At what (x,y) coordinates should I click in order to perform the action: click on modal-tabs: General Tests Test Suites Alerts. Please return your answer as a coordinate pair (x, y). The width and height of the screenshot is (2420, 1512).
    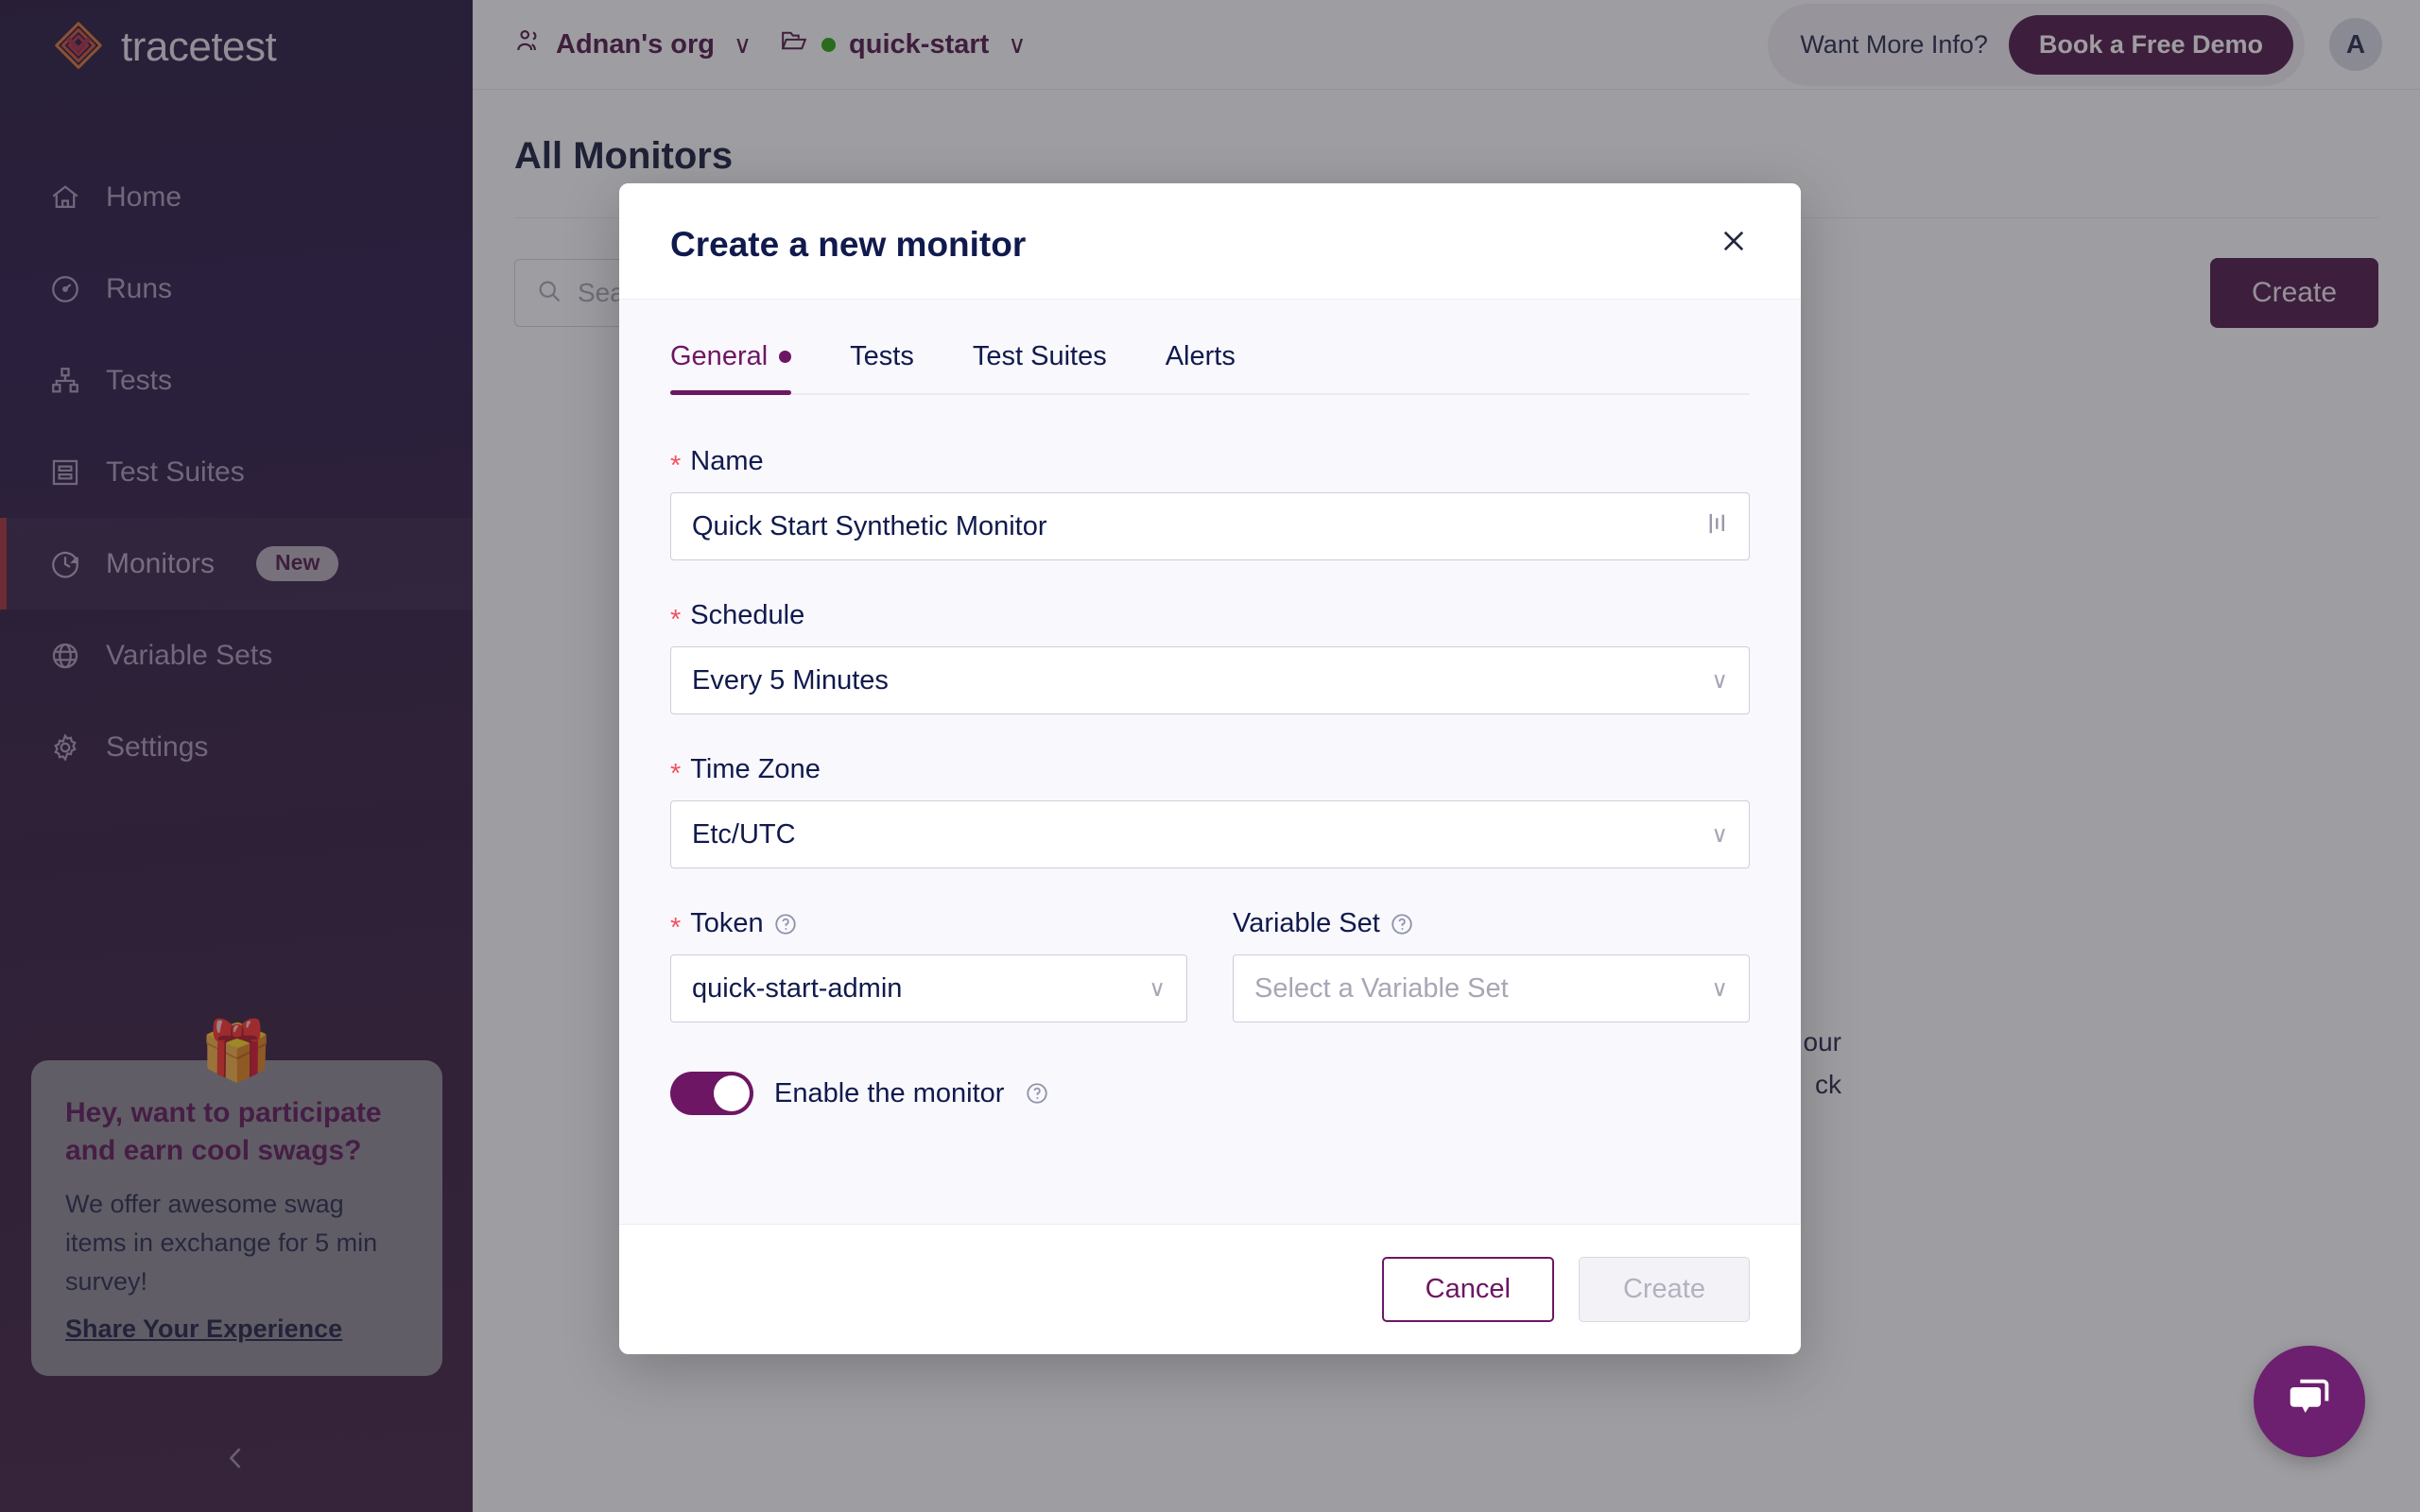
    Looking at the image, I should click on (1210, 368).